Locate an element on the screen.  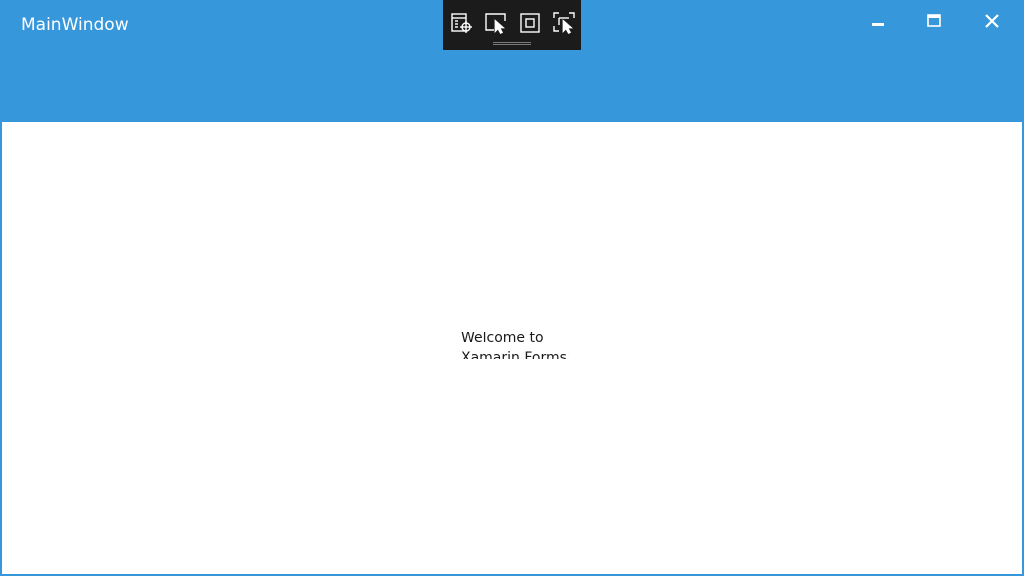
live-visual-tree-button is located at coordinates (462, 23).